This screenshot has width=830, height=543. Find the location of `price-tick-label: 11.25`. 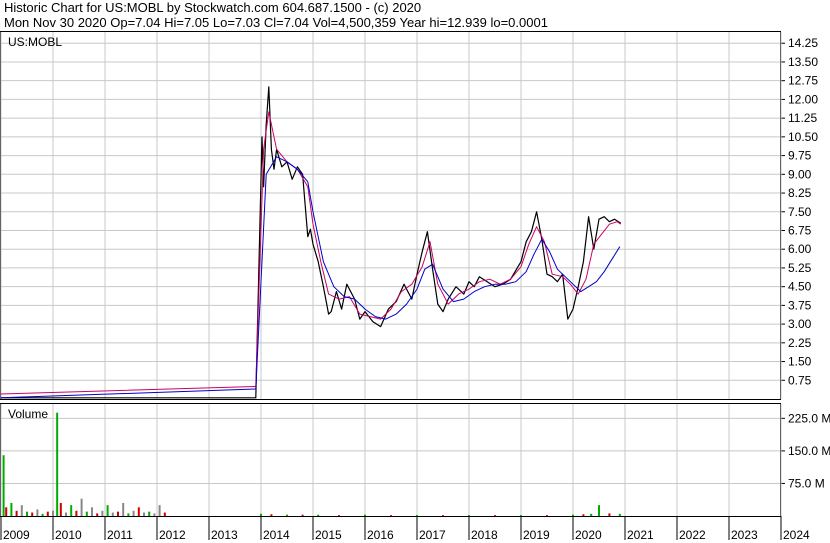

price-tick-label: 11.25 is located at coordinates (802, 118).